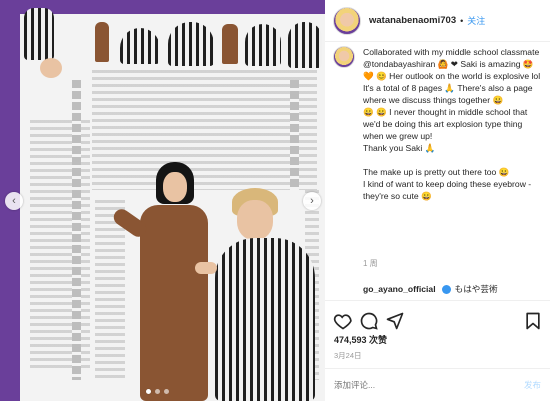  What do you see at coordinates (399, 289) in the screenshot?
I see `comment-username: go_ayano_official` at bounding box center [399, 289].